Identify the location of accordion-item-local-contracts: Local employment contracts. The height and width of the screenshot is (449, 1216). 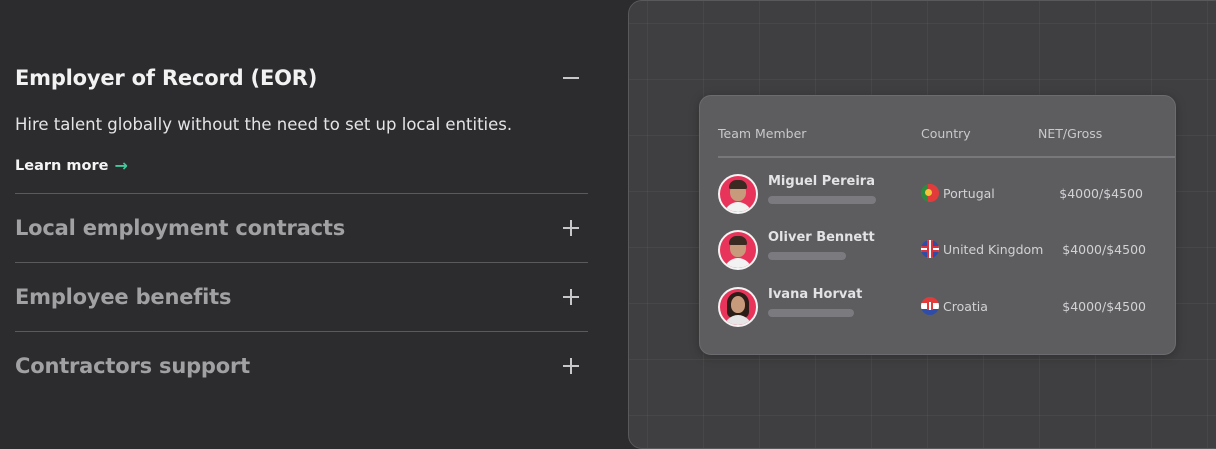
(301, 228).